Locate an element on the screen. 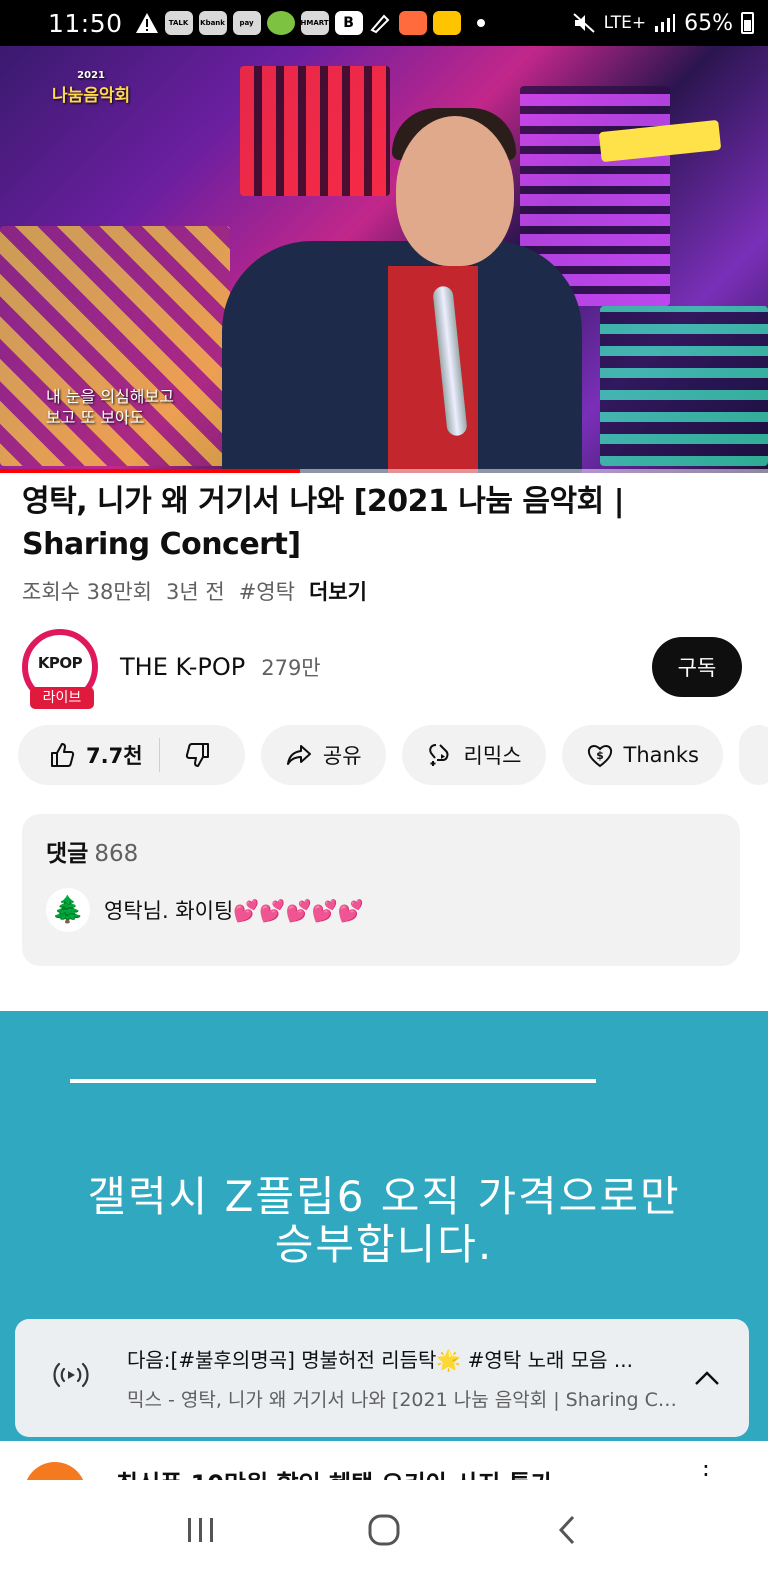 The height and width of the screenshot is (1579, 768). comments-count: 868 is located at coordinates (116, 854).